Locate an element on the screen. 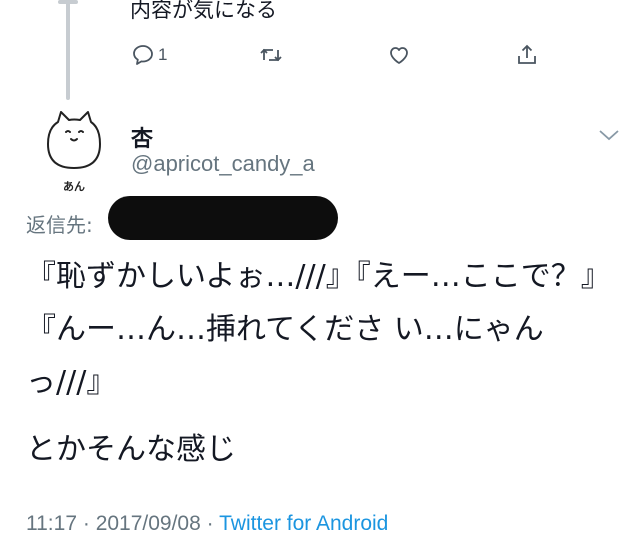 The width and height of the screenshot is (644, 542). share-icon is located at coordinates (527, 54).